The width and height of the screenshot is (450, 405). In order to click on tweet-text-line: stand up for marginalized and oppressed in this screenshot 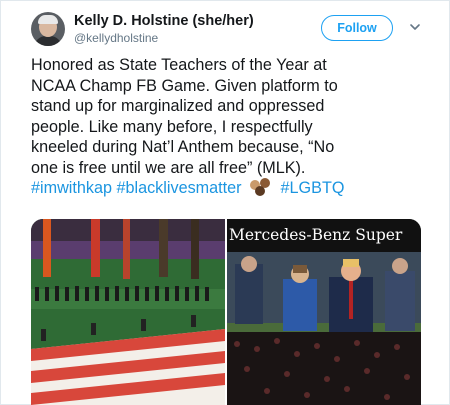, I will do `click(178, 106)`.